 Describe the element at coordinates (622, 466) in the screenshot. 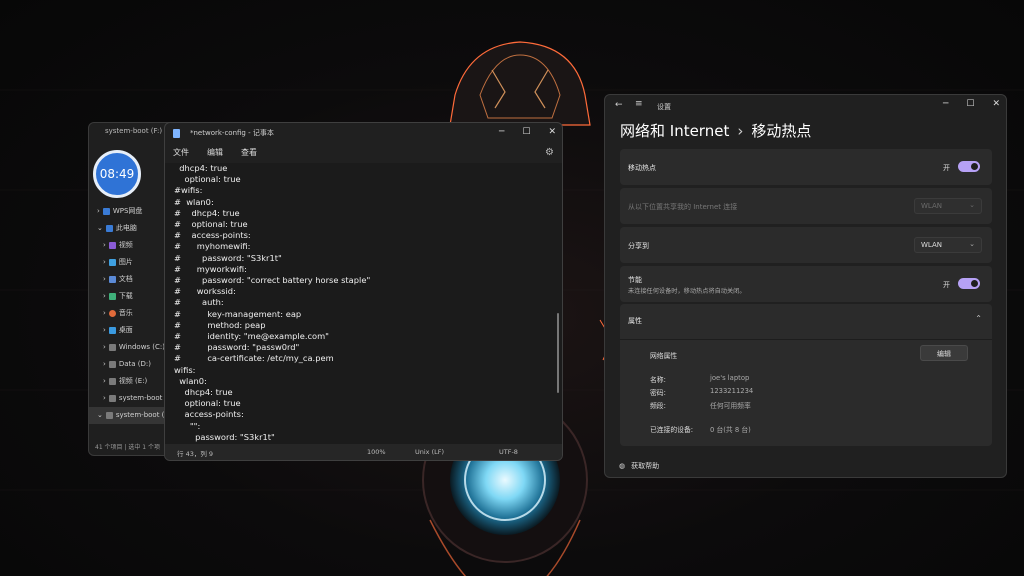

I see `help-icon: ◍` at that location.